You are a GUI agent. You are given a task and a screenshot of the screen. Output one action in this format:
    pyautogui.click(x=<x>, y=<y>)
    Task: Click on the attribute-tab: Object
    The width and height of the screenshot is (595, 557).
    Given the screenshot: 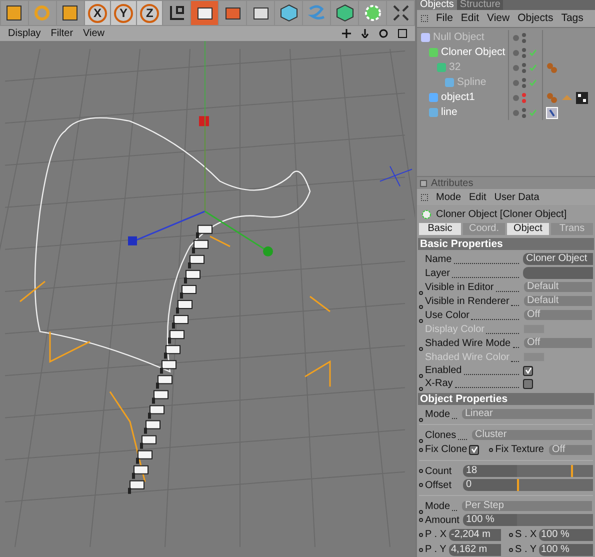 What is the action you would take?
    pyautogui.click(x=528, y=229)
    